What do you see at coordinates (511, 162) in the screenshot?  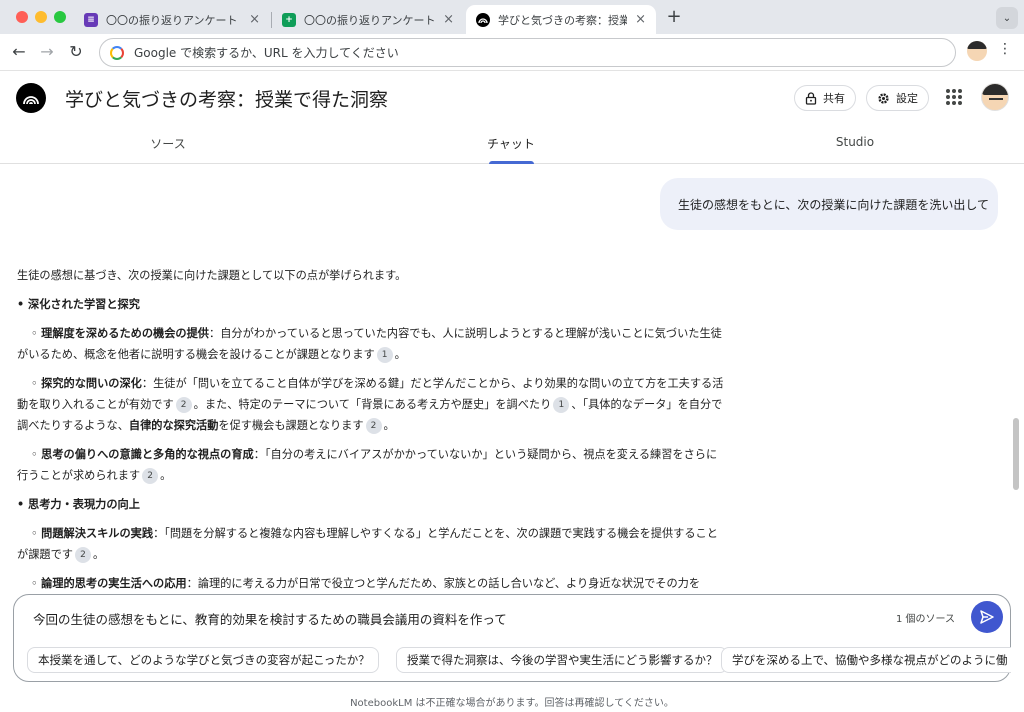 I see `active-tab-indicator` at bounding box center [511, 162].